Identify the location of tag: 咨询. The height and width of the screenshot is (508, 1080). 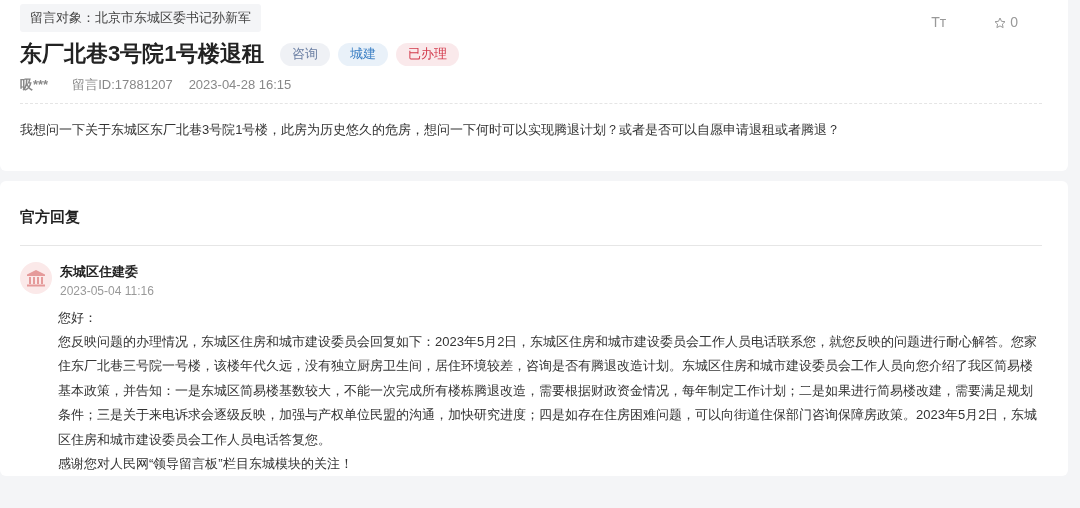
(305, 54).